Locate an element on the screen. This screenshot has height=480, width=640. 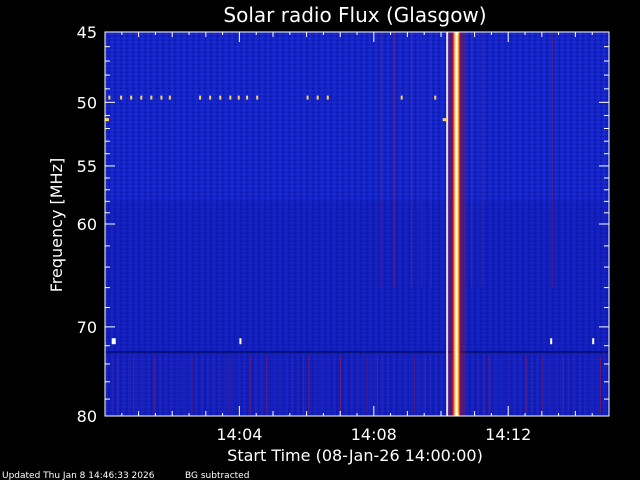
x-axis-label: Start Time (08-Jan-26 14:00:00) is located at coordinates (355, 455).